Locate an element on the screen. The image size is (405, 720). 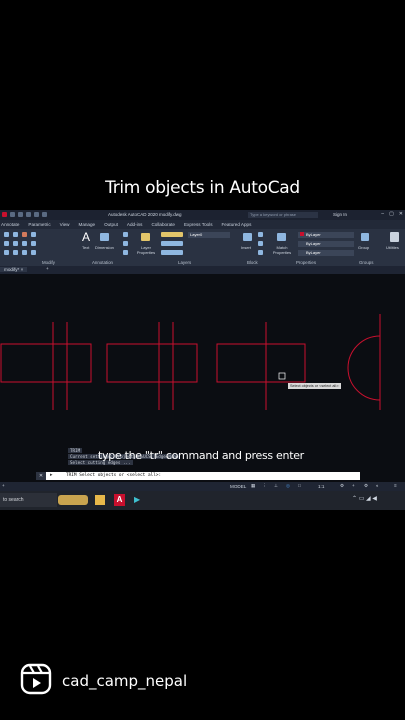
utilities-icon is located at coordinates (394, 237).